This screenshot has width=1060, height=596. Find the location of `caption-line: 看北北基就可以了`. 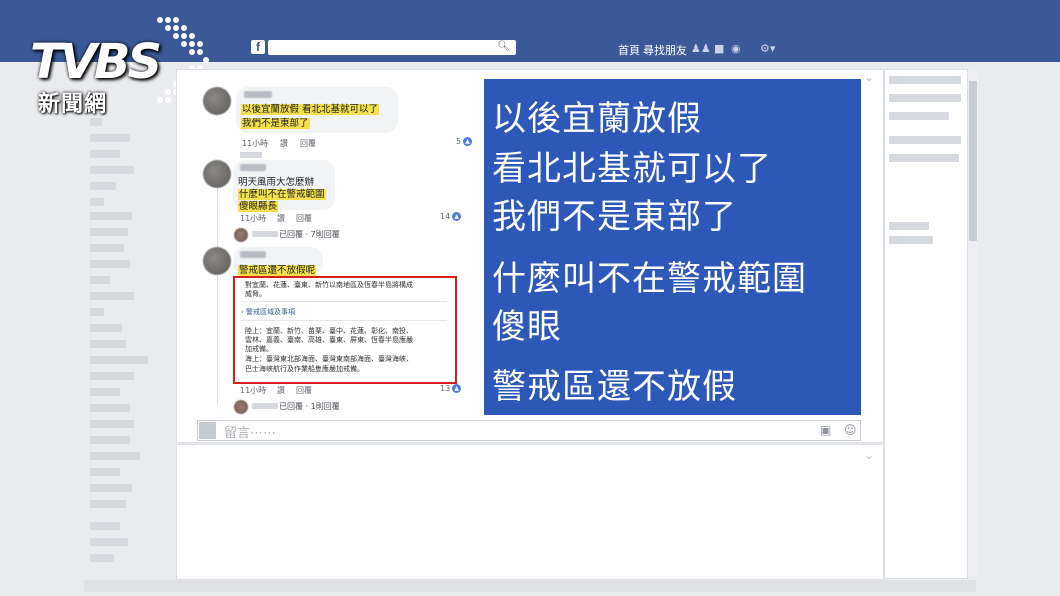

caption-line: 看北北基就可以了 is located at coordinates (632, 169).